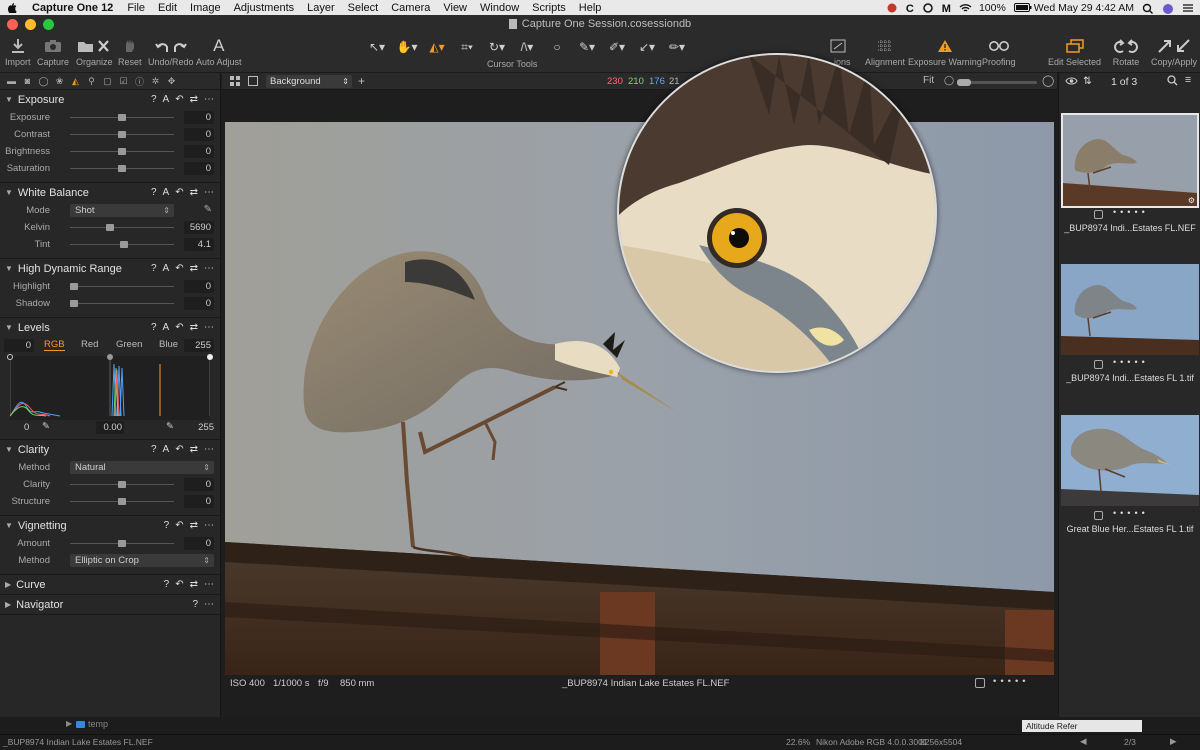 Image resolution: width=1200 pixels, height=750 pixels. I want to click on structure-slider-knob, so click(122, 501).